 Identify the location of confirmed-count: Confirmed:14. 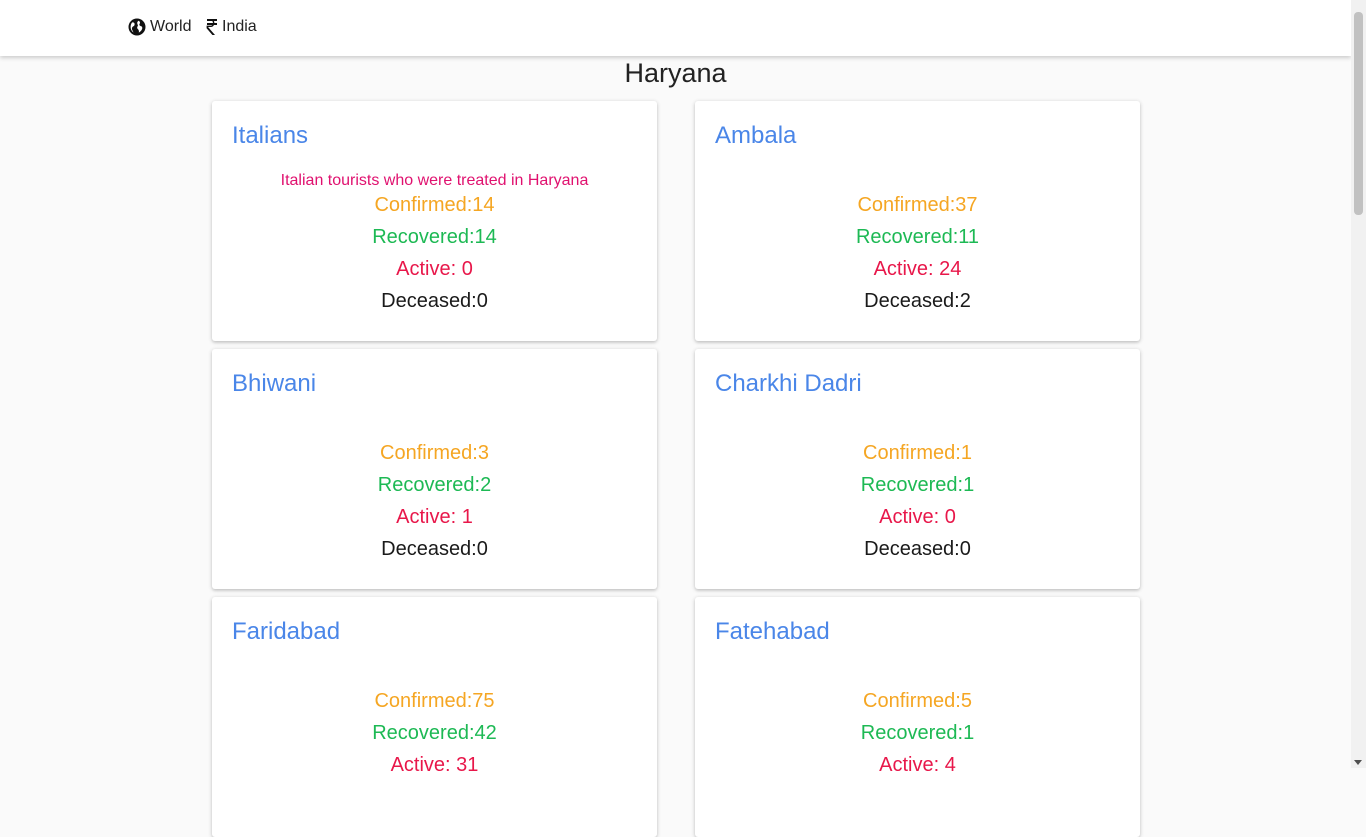
(434, 205).